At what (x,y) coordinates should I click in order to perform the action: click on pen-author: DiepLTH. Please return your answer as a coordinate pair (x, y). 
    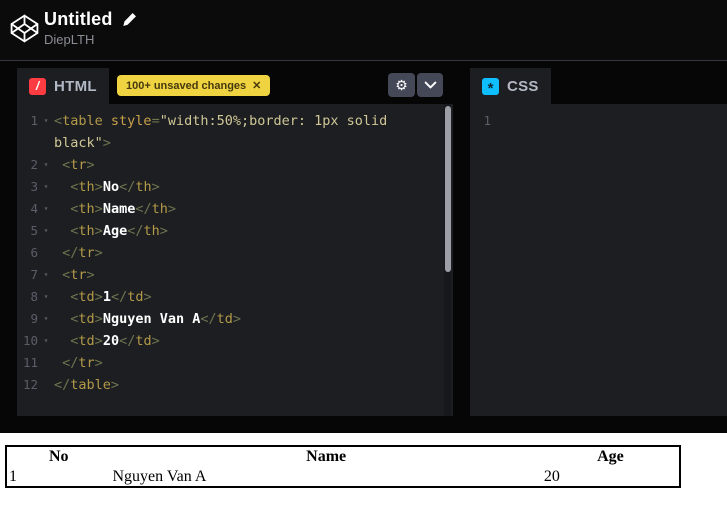
    Looking at the image, I should click on (69, 39).